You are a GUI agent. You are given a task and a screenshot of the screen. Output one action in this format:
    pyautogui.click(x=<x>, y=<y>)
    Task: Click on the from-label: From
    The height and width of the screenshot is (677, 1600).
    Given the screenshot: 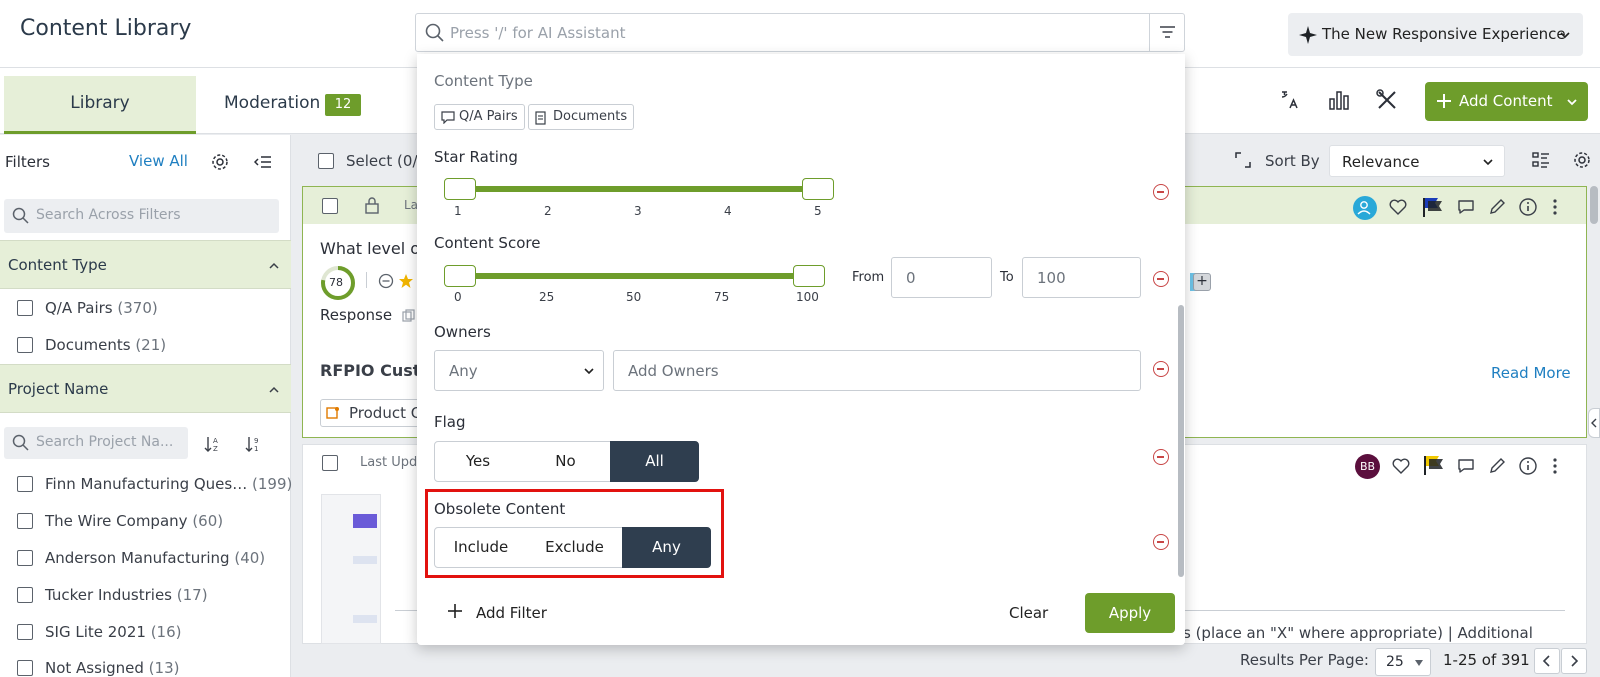 What is the action you would take?
    pyautogui.click(x=868, y=277)
    